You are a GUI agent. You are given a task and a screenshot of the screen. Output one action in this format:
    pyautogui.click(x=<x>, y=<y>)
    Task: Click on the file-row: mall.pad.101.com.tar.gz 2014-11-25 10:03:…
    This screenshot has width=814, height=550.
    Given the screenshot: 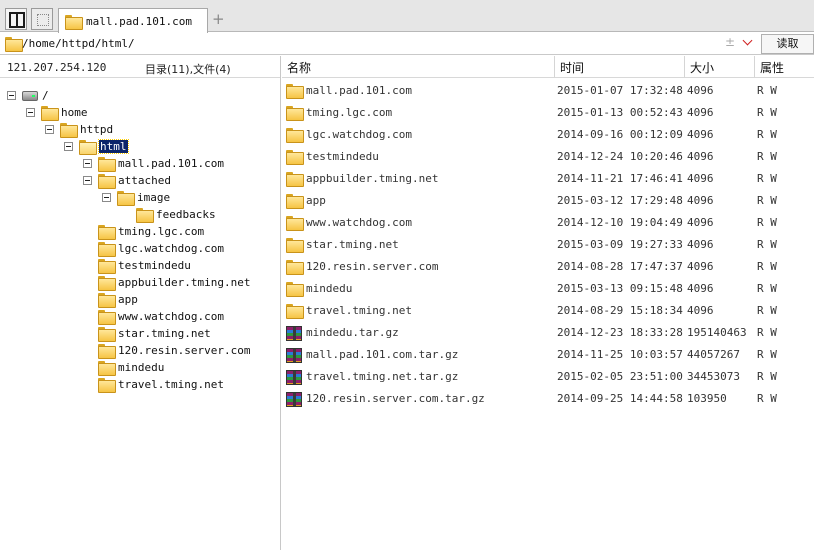 What is the action you would take?
    pyautogui.click(x=548, y=355)
    